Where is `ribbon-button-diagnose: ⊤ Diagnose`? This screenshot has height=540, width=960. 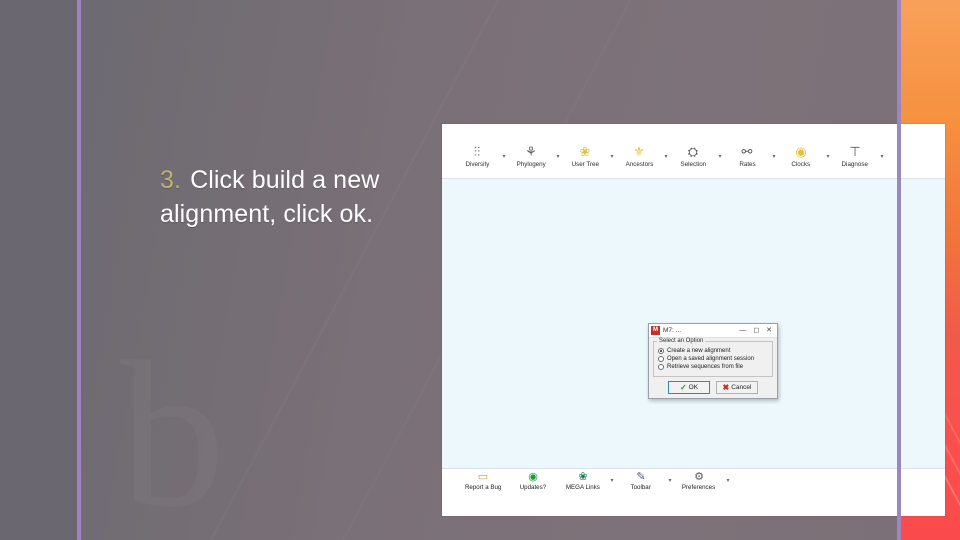 ribbon-button-diagnose: ⊤ Diagnose is located at coordinates (855, 155).